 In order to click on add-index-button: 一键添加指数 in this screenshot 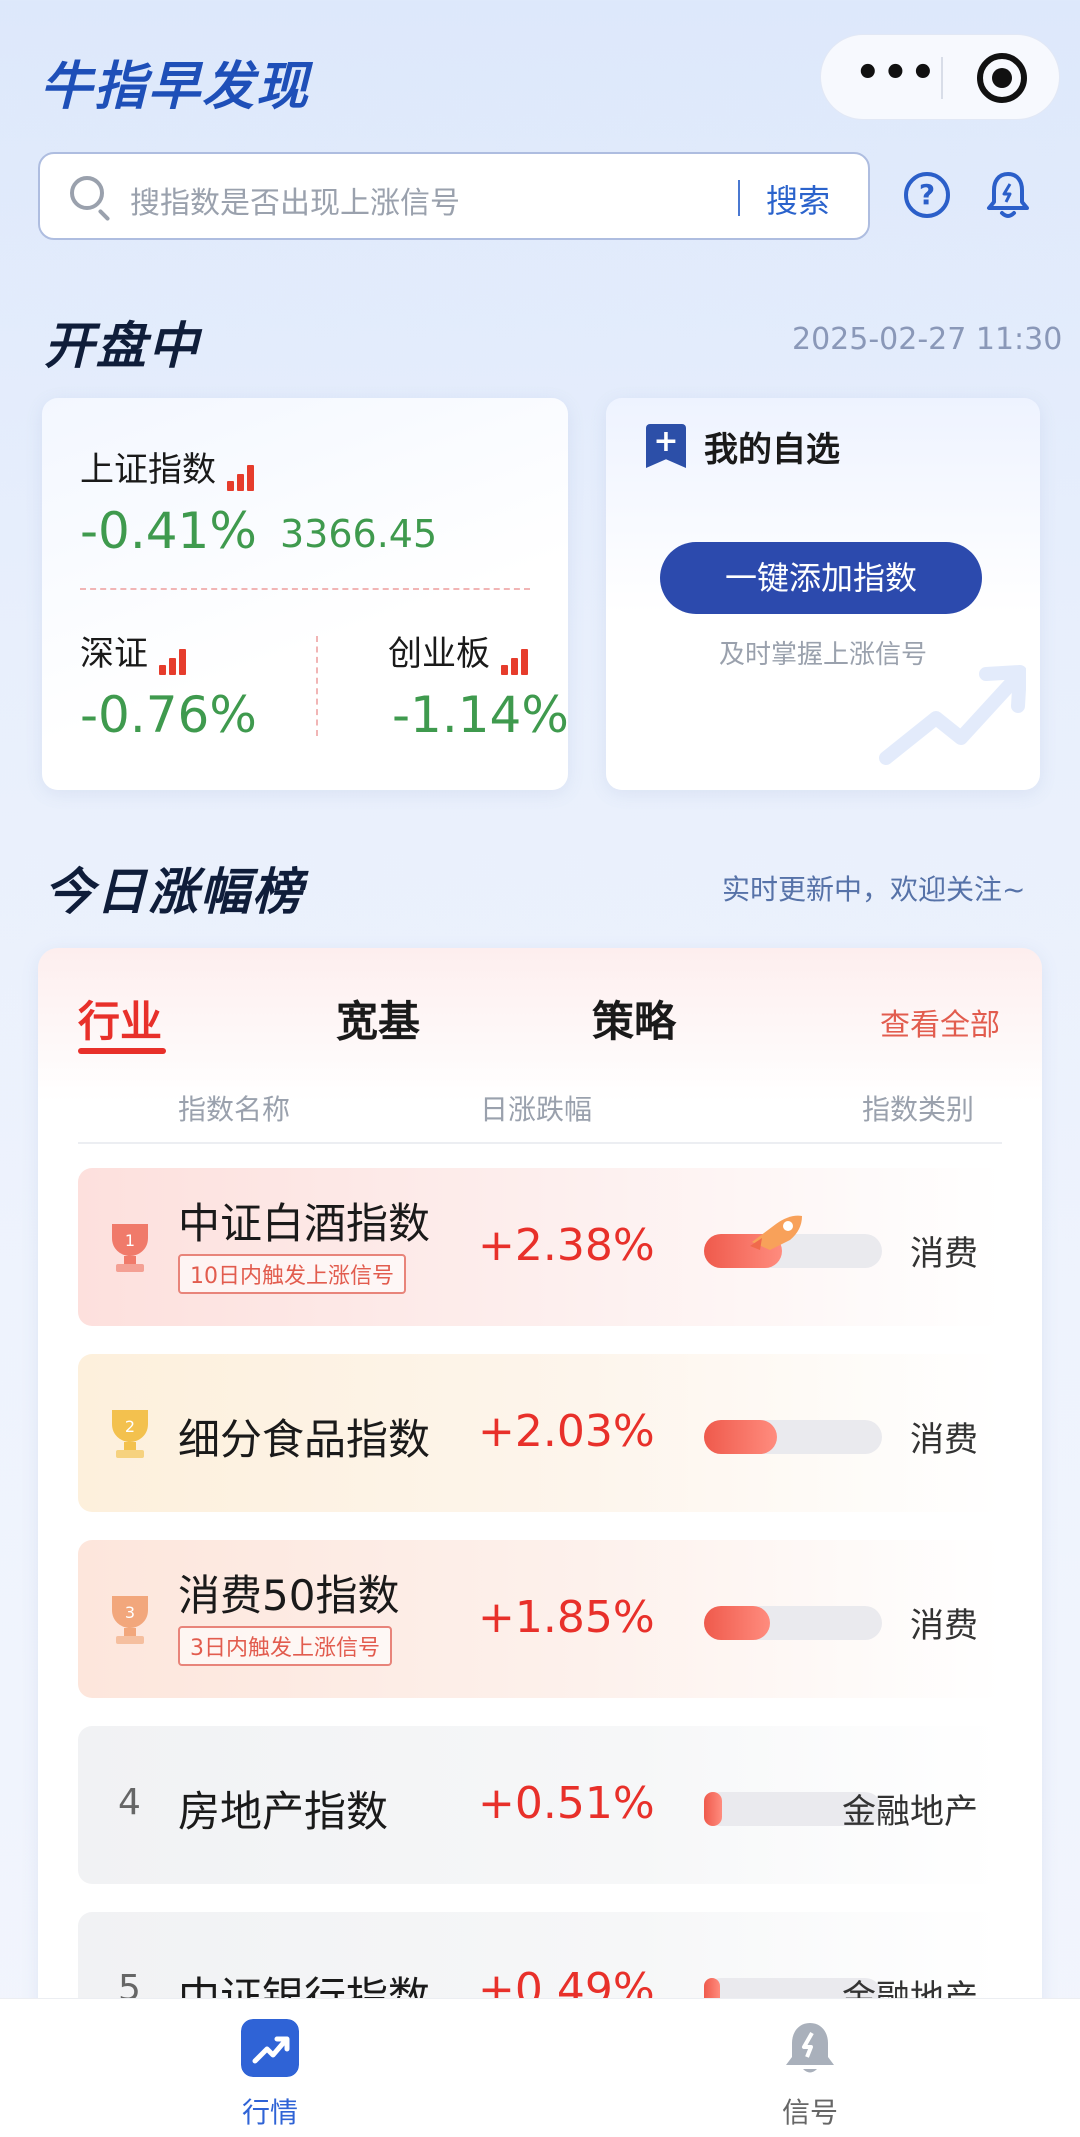, I will do `click(821, 578)`.